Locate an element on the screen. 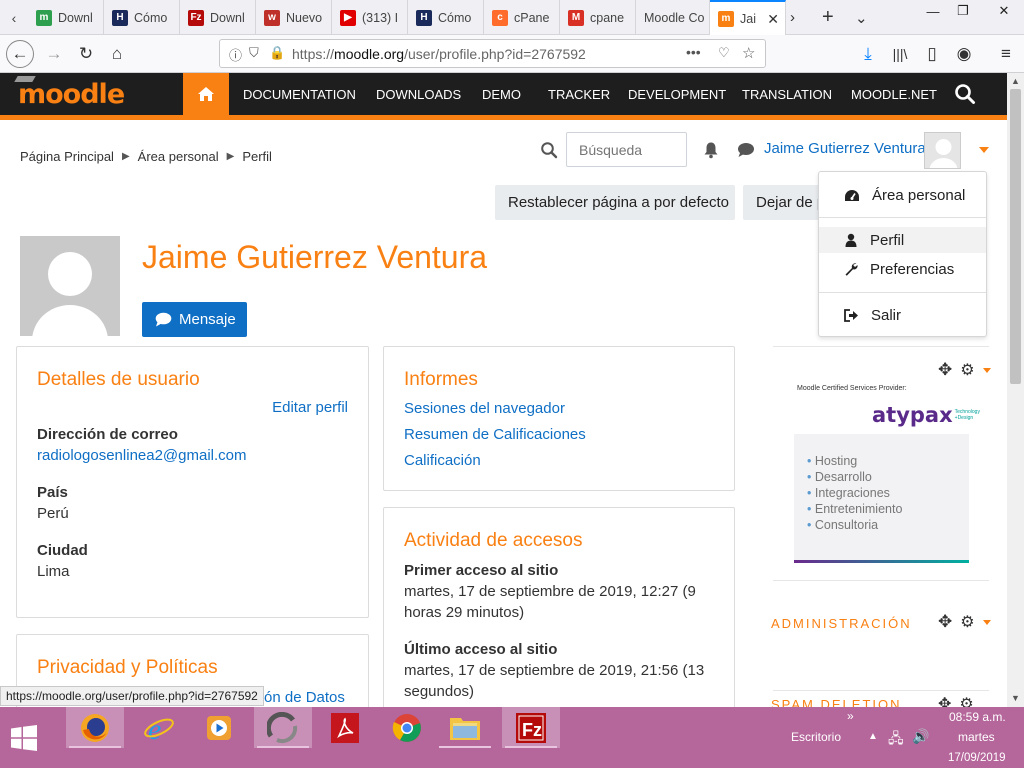  taskbar-file-explorer is located at coordinates (465, 727).